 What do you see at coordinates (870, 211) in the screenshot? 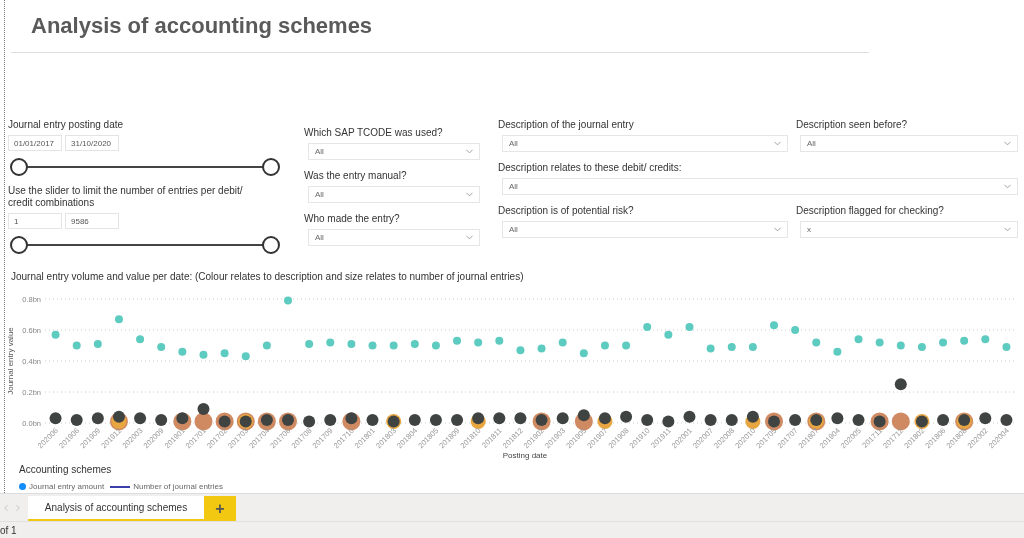
I see `filter-label: Description flagged for checking?` at bounding box center [870, 211].